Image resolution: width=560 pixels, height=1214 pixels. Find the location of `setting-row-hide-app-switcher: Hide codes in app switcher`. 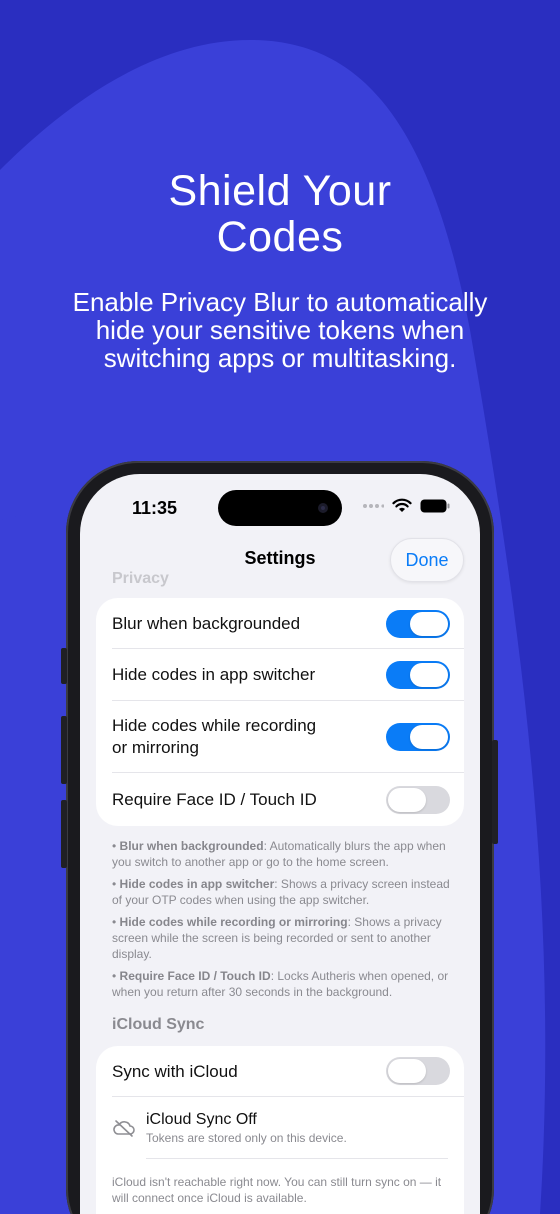

setting-row-hide-app-switcher: Hide codes in app switcher is located at coordinates (288, 675).